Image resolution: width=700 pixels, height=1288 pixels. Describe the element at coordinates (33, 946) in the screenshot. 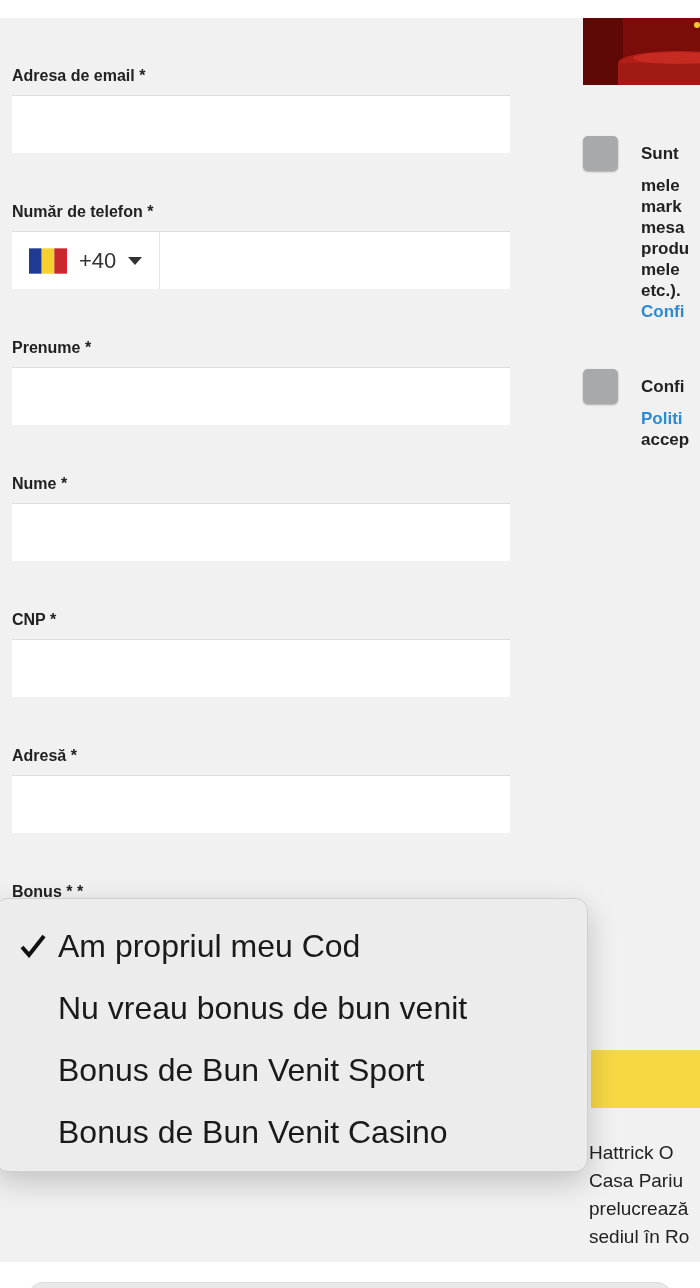

I see `check-icon` at that location.